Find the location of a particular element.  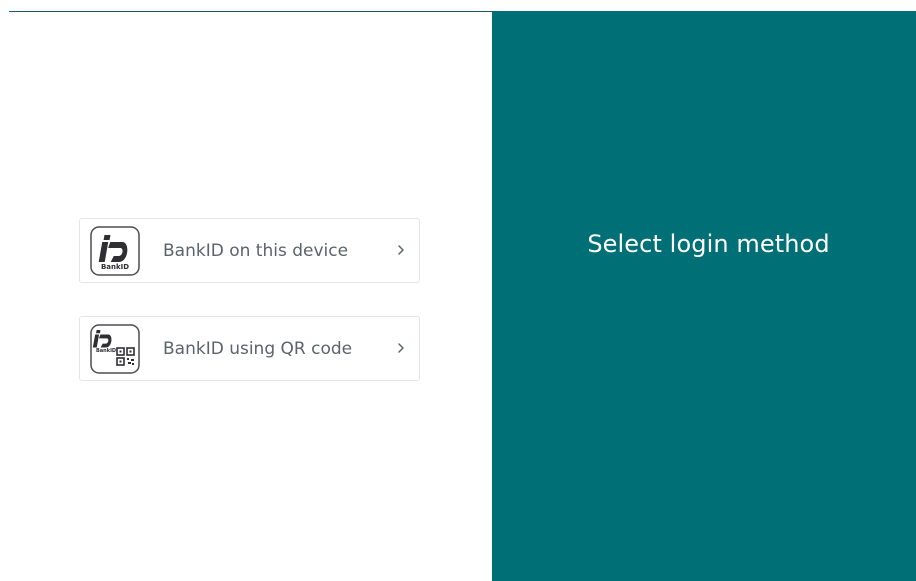

bankid-this-device-button: BankID BankID on this device is located at coordinates (249, 250).